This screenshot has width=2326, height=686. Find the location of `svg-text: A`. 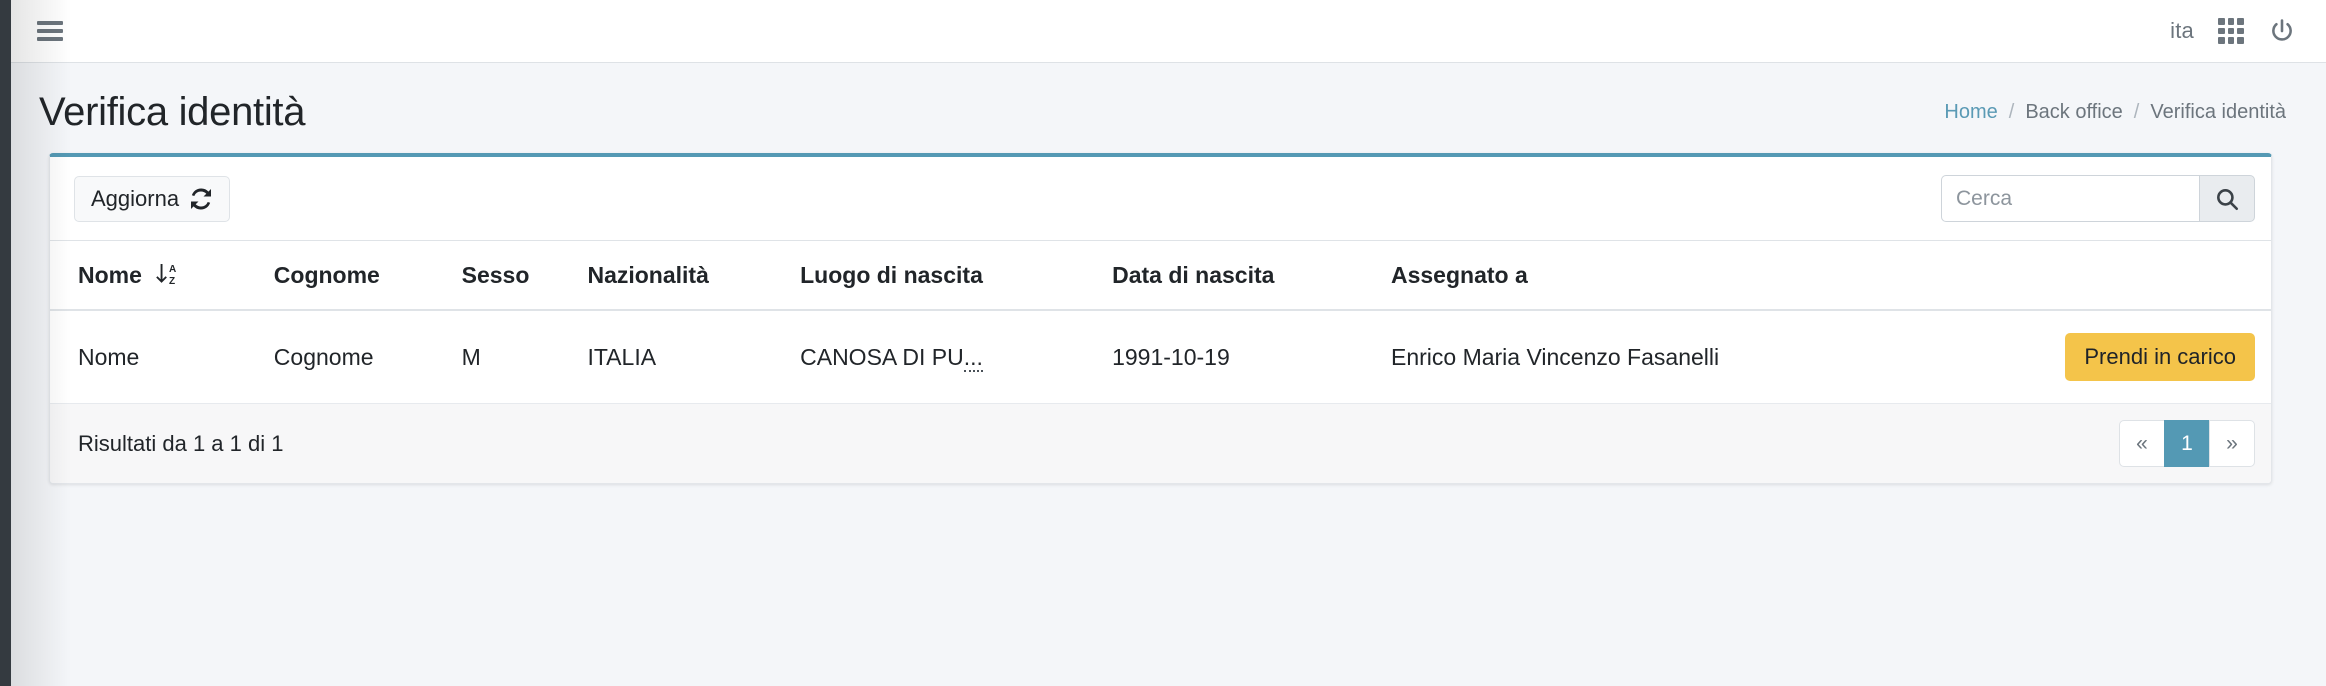

svg-text: A is located at coordinates (172, 269).